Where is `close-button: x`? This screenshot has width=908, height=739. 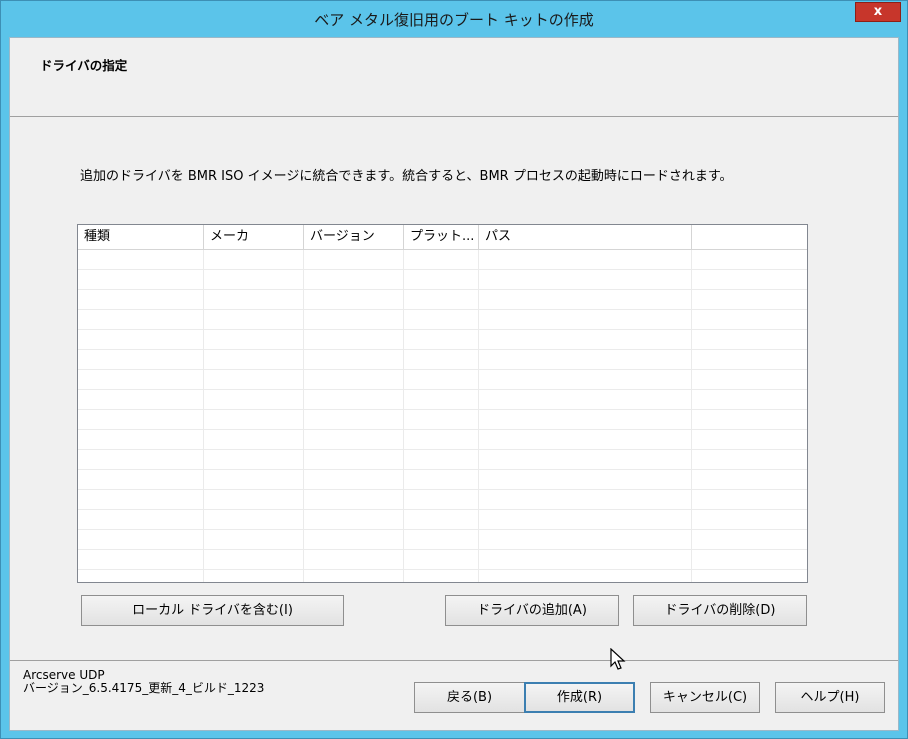
close-button: x is located at coordinates (878, 12).